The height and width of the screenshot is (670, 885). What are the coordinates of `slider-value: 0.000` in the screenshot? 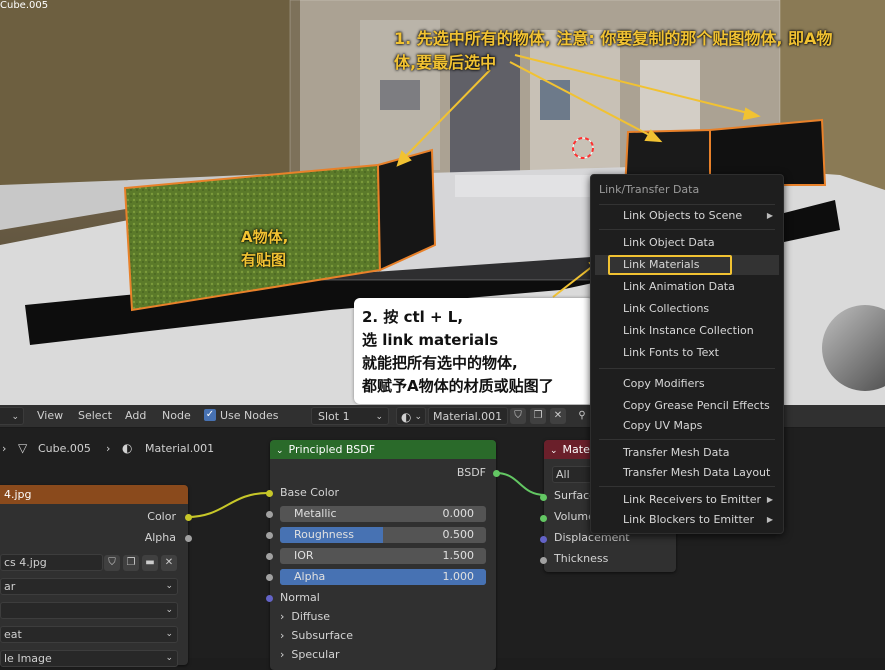 It's located at (458, 513).